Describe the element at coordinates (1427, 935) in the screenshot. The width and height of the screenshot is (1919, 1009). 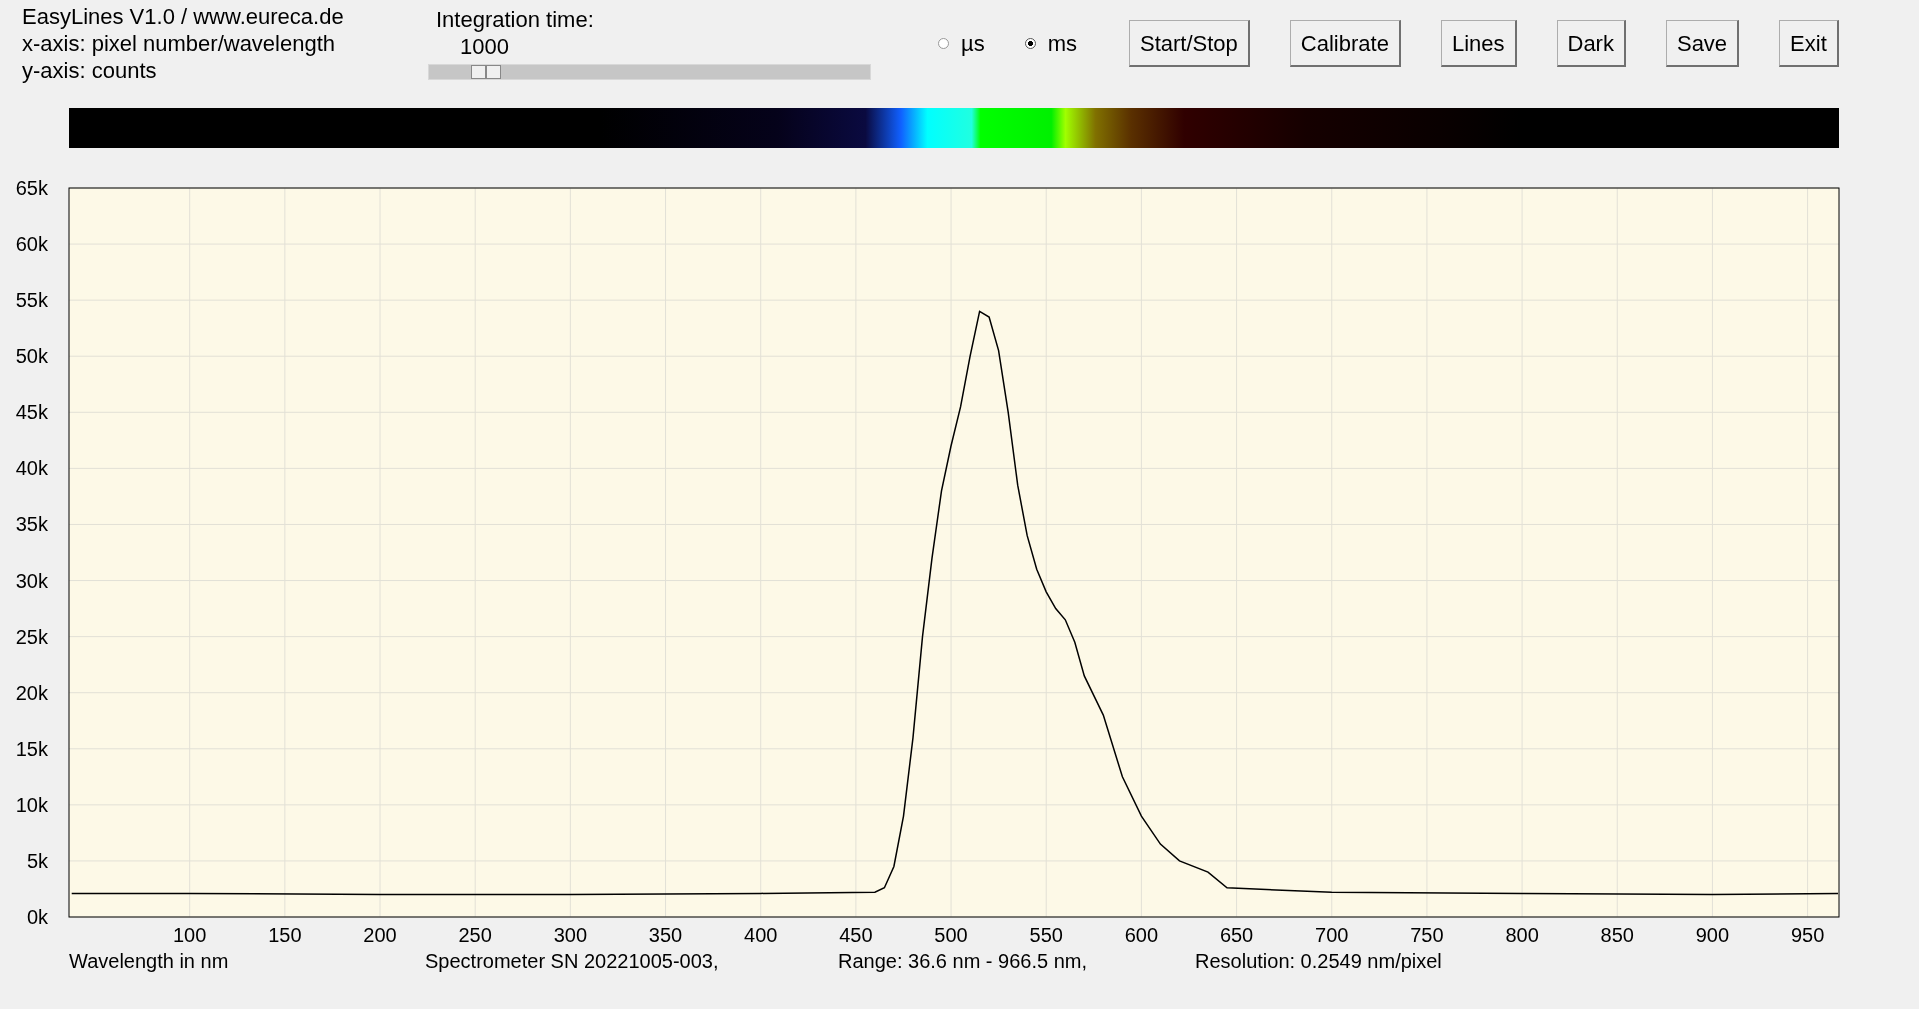
I see `x-tick-label: 750` at that location.